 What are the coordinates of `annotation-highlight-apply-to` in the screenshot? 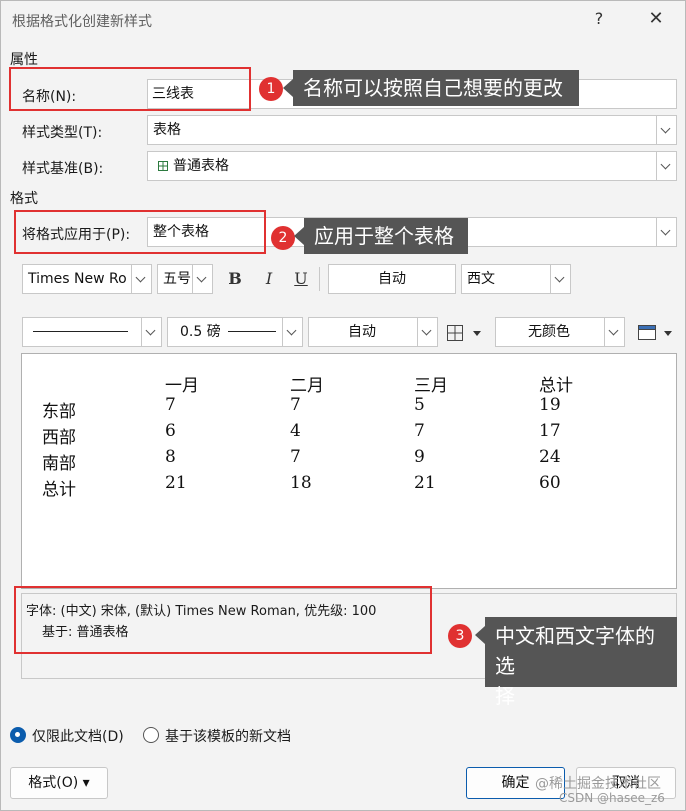 It's located at (140, 232).